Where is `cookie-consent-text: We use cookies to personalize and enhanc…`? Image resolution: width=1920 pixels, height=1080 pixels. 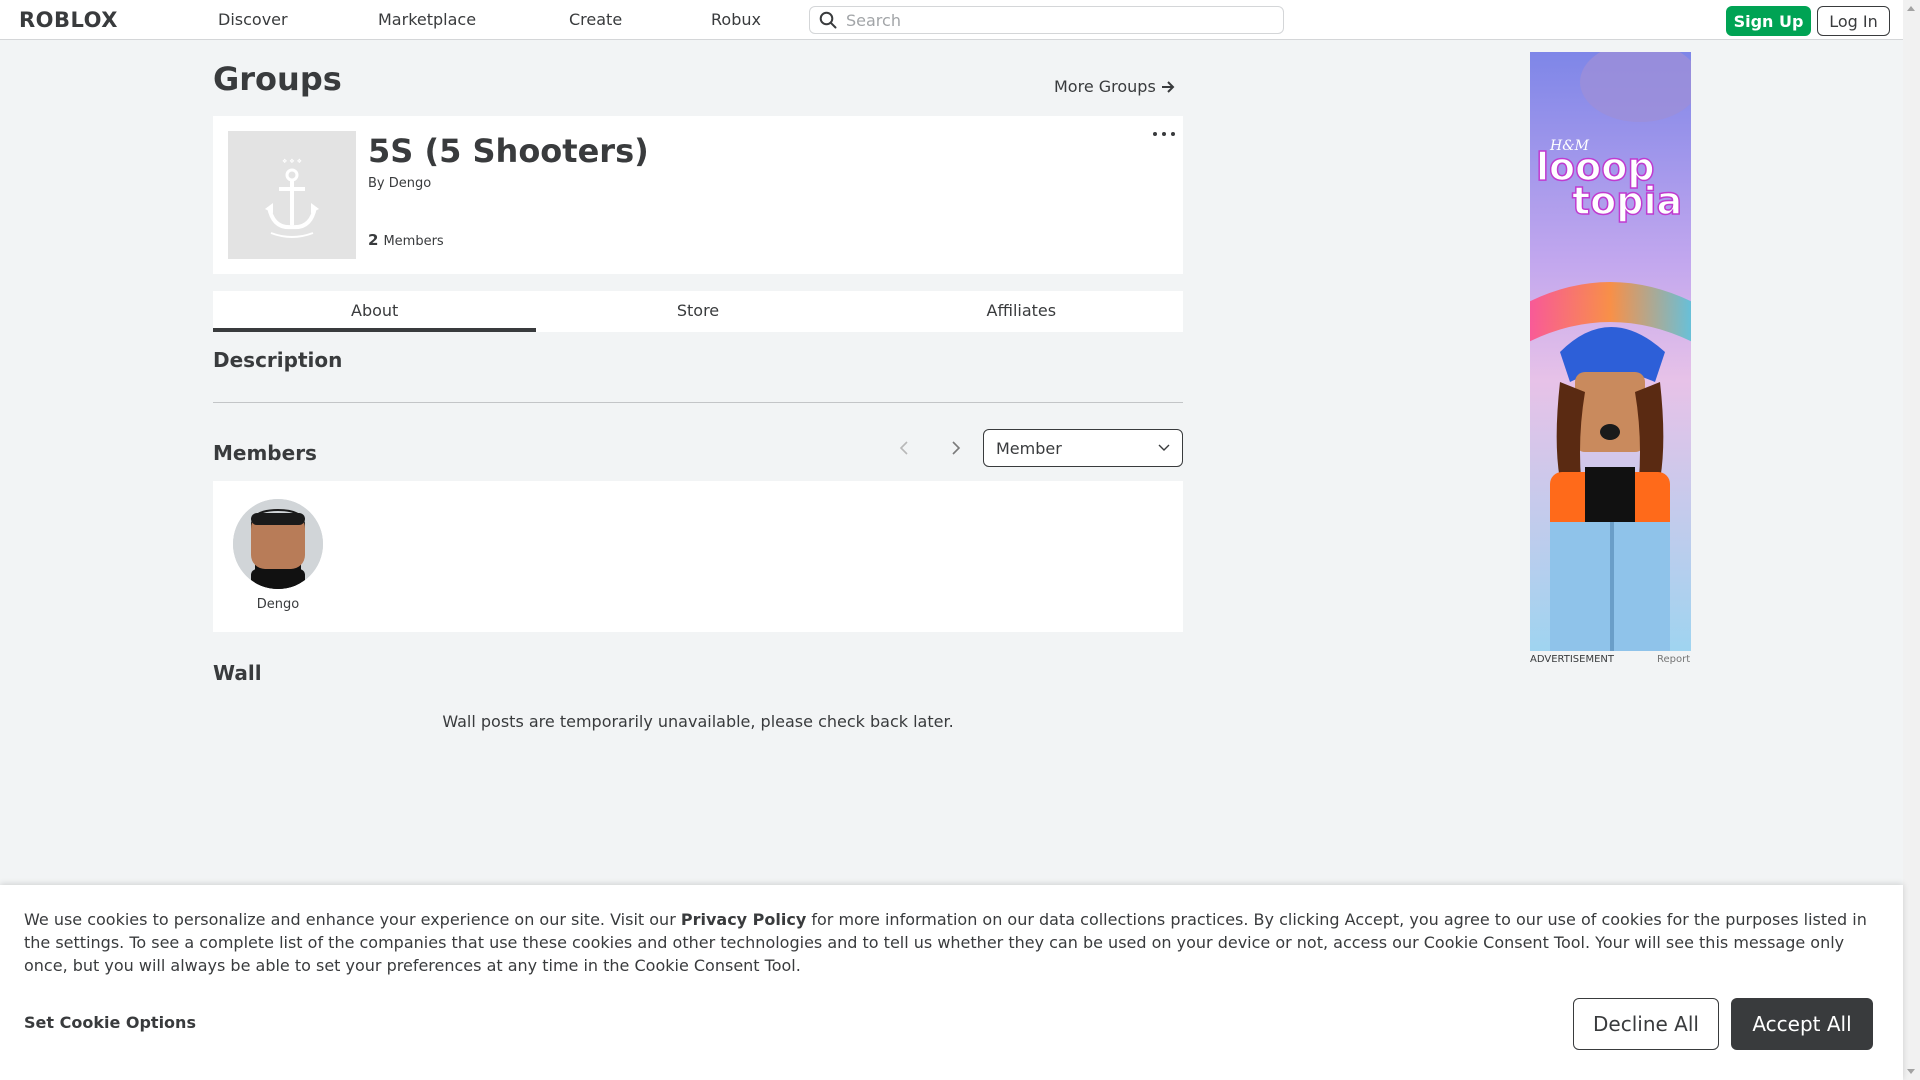
cookie-consent-text: We use cookies to personalize and enhanc… is located at coordinates (954, 942).